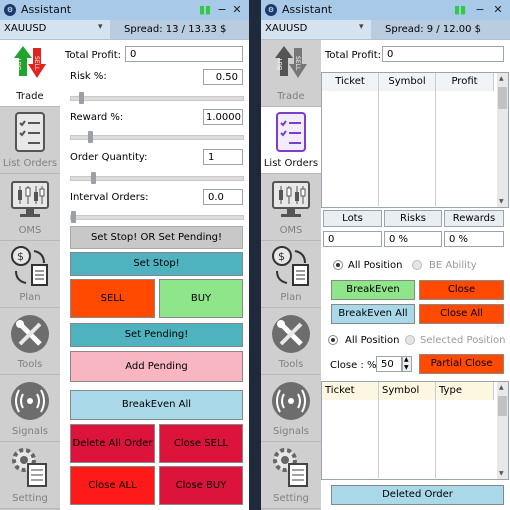 The width and height of the screenshot is (510, 510). I want to click on partial-close-button: Partial Close, so click(461, 364).